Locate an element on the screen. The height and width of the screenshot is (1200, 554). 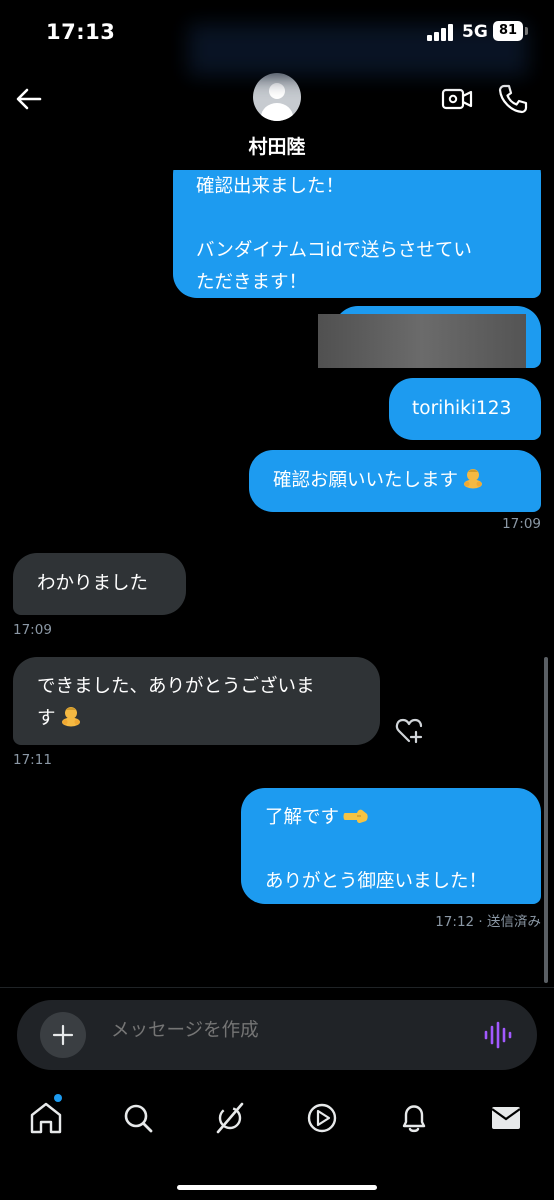
video-icon is located at coordinates (322, 1118).